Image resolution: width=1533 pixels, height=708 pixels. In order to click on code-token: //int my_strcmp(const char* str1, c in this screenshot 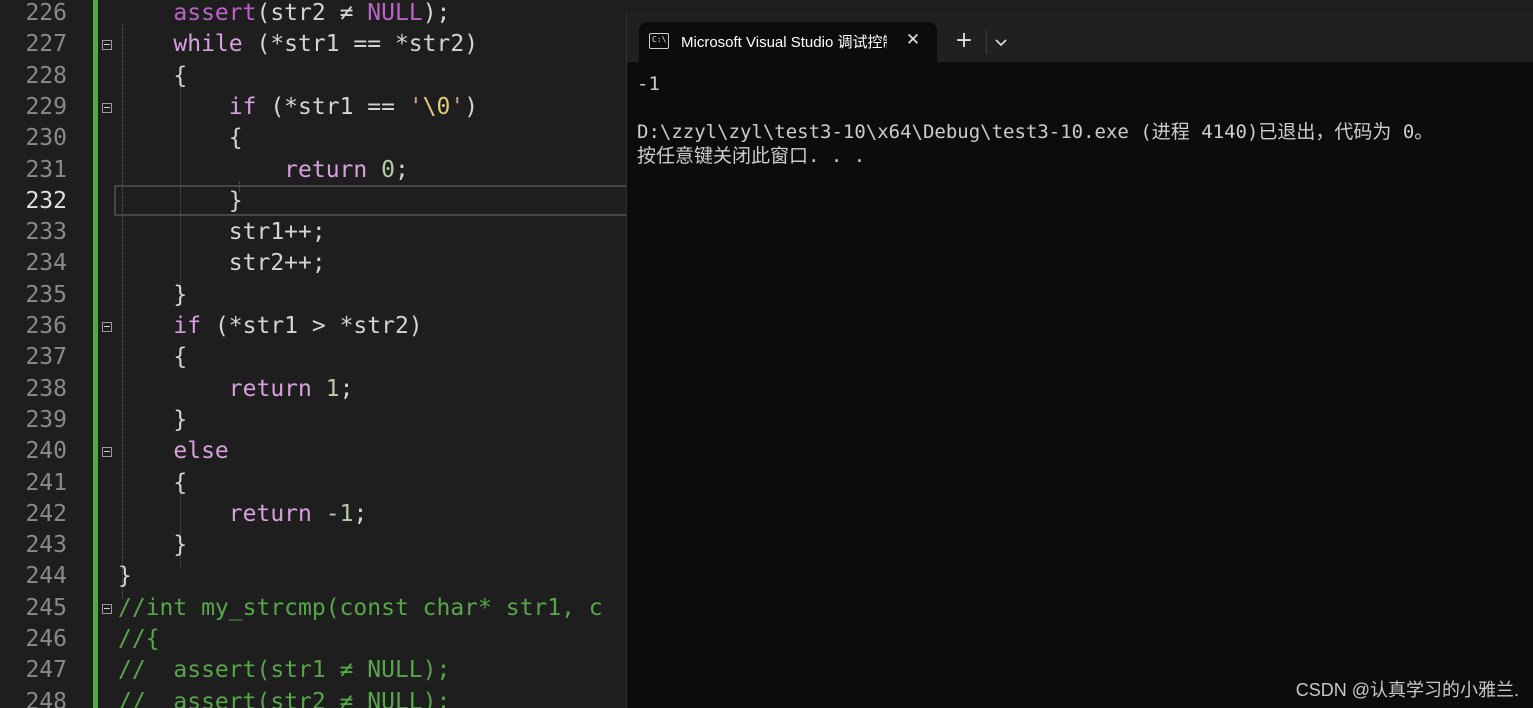, I will do `click(360, 607)`.